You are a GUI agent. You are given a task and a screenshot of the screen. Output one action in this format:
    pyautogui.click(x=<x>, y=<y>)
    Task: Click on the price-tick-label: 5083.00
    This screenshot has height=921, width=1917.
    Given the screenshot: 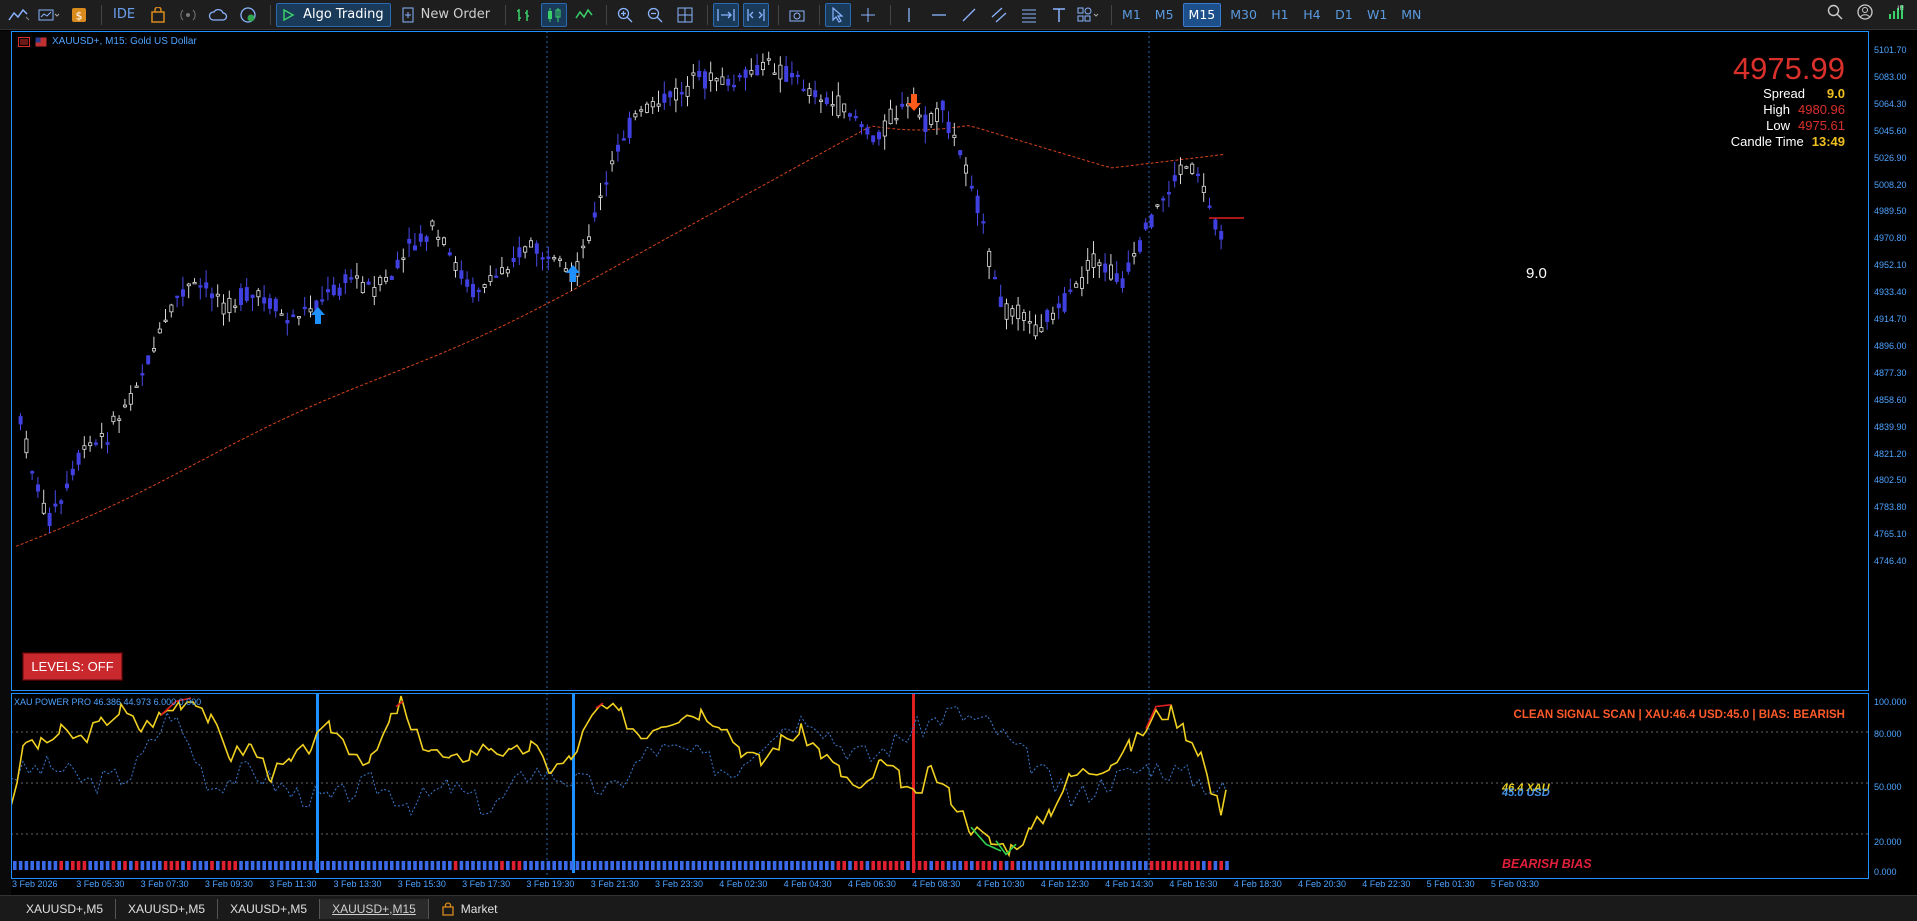 What is the action you would take?
    pyautogui.click(x=1890, y=76)
    